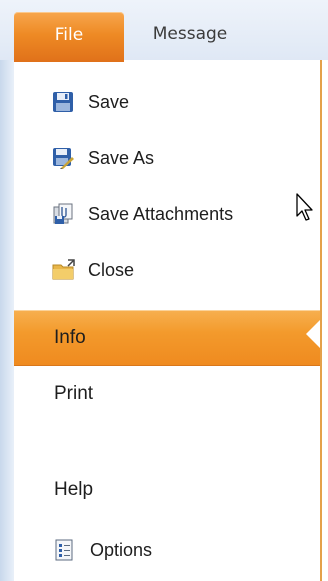 The height and width of the screenshot is (581, 328). Describe the element at coordinates (63, 158) in the screenshot. I see `save-as-icon` at that location.